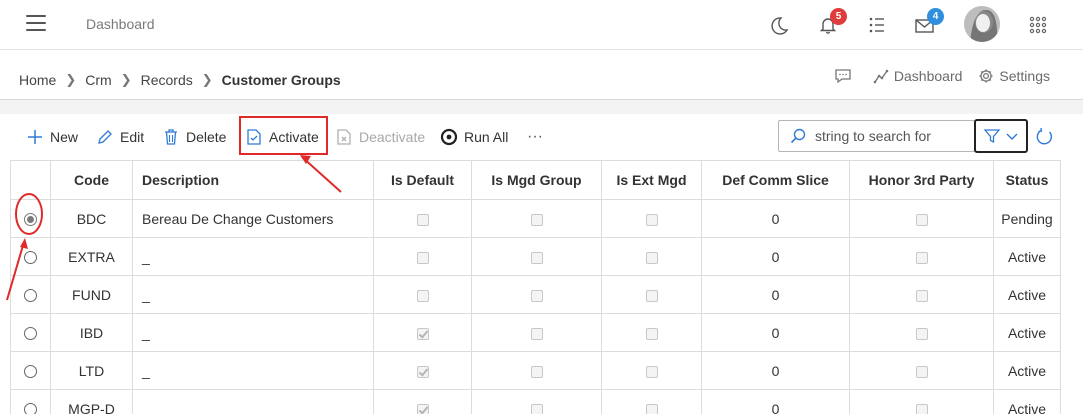 The width and height of the screenshot is (1083, 414). Describe the element at coordinates (1027, 180) in the screenshot. I see `column-header-status: Status` at that location.